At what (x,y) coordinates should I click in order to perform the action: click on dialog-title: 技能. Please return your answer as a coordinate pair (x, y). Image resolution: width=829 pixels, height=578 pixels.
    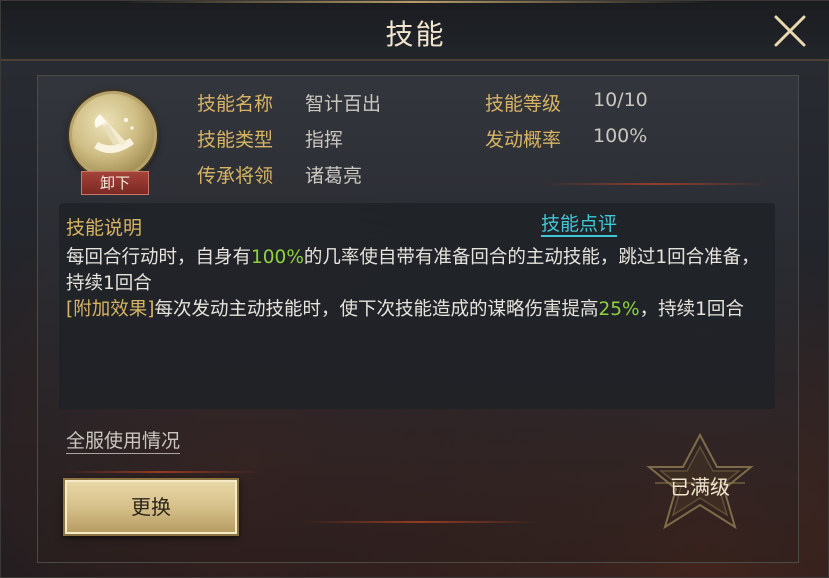
    Looking at the image, I should click on (415, 34).